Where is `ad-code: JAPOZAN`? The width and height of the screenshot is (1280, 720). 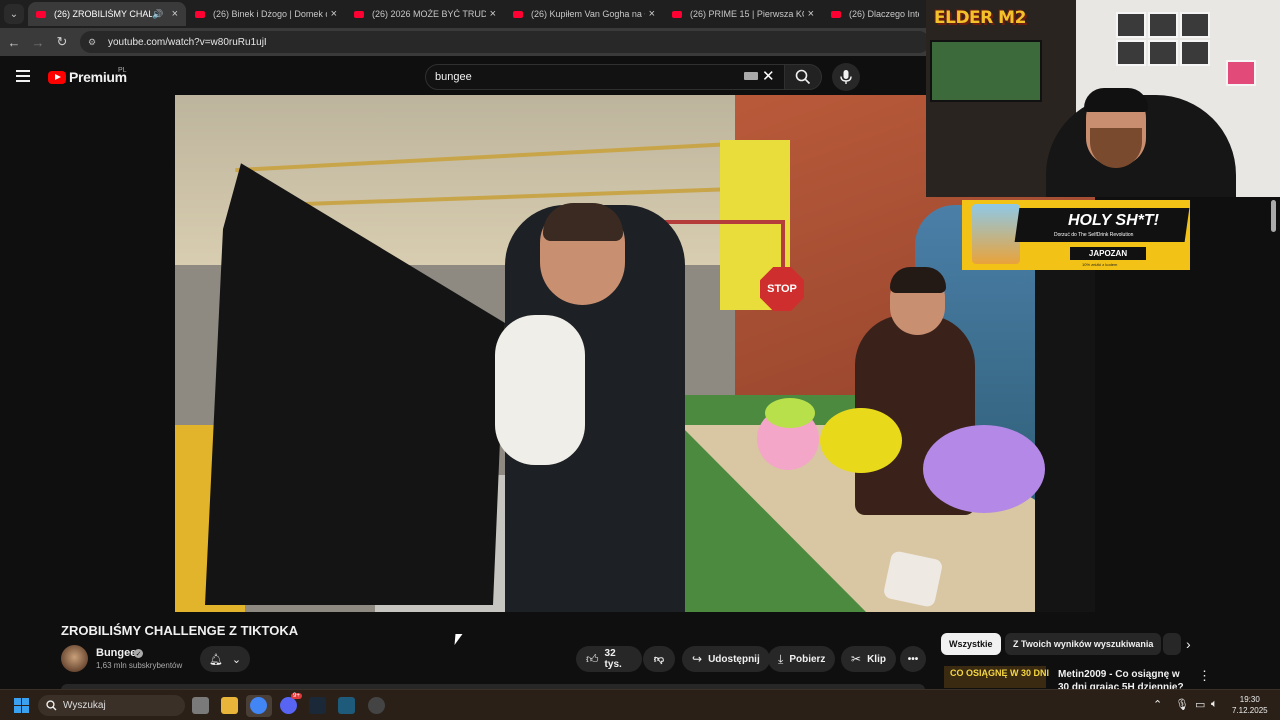
ad-code: JAPOZAN is located at coordinates (1108, 253).